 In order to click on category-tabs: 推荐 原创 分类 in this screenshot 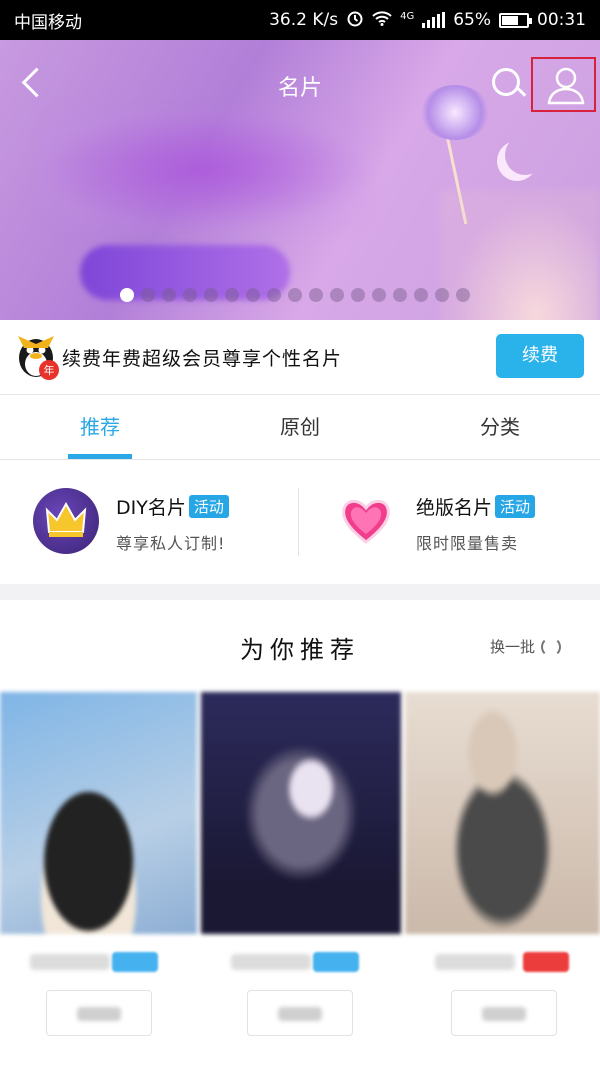, I will do `click(300, 427)`.